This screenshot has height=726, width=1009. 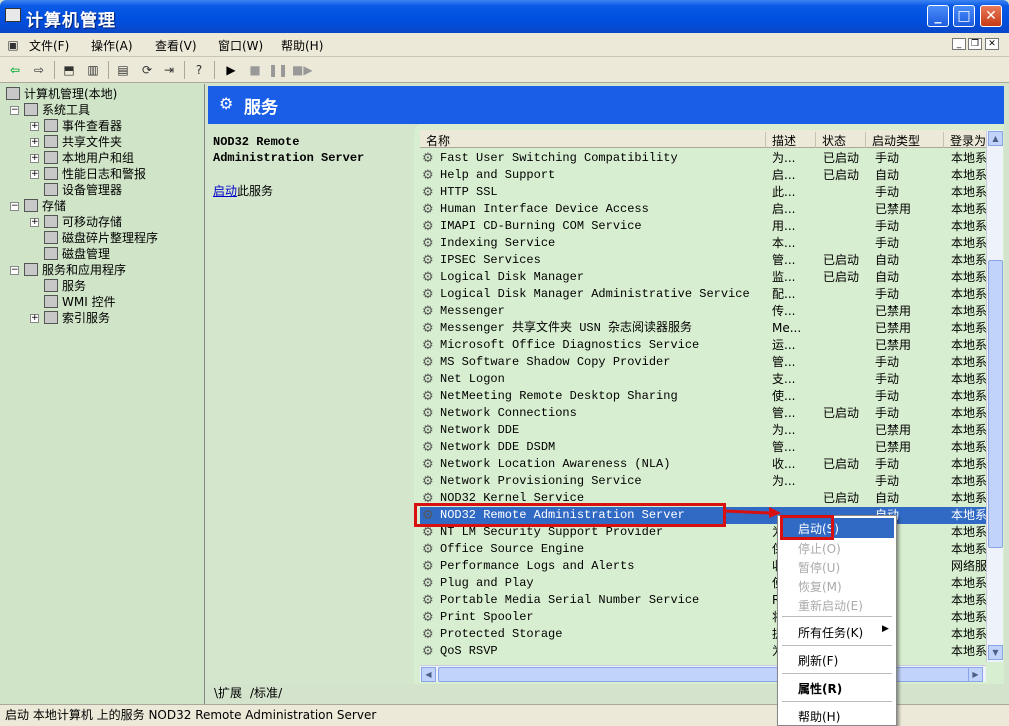 What do you see at coordinates (101, 238) in the screenshot?
I see `tree-item-defragmenter: 磁盘碎片整理程序` at bounding box center [101, 238].